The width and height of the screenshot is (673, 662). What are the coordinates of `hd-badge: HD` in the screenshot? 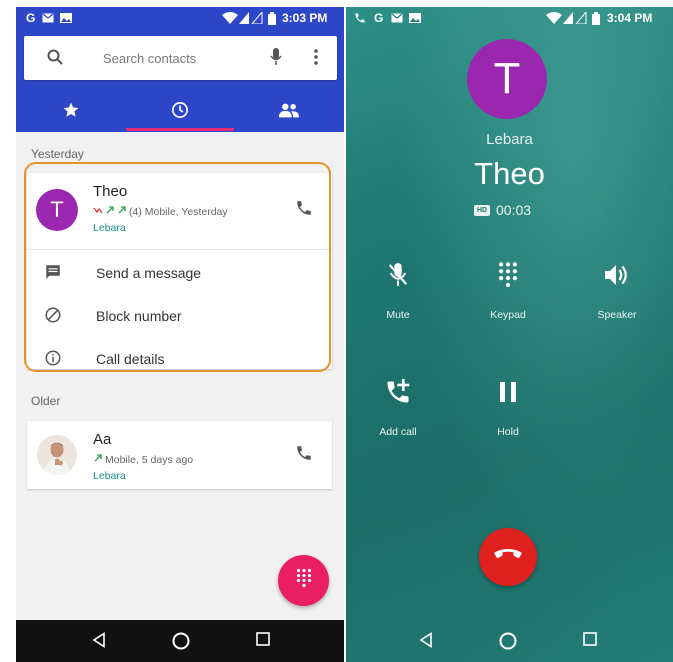 It's located at (482, 210).